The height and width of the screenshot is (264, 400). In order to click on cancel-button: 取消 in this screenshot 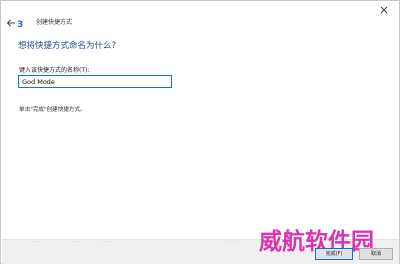, I will do `click(376, 254)`.